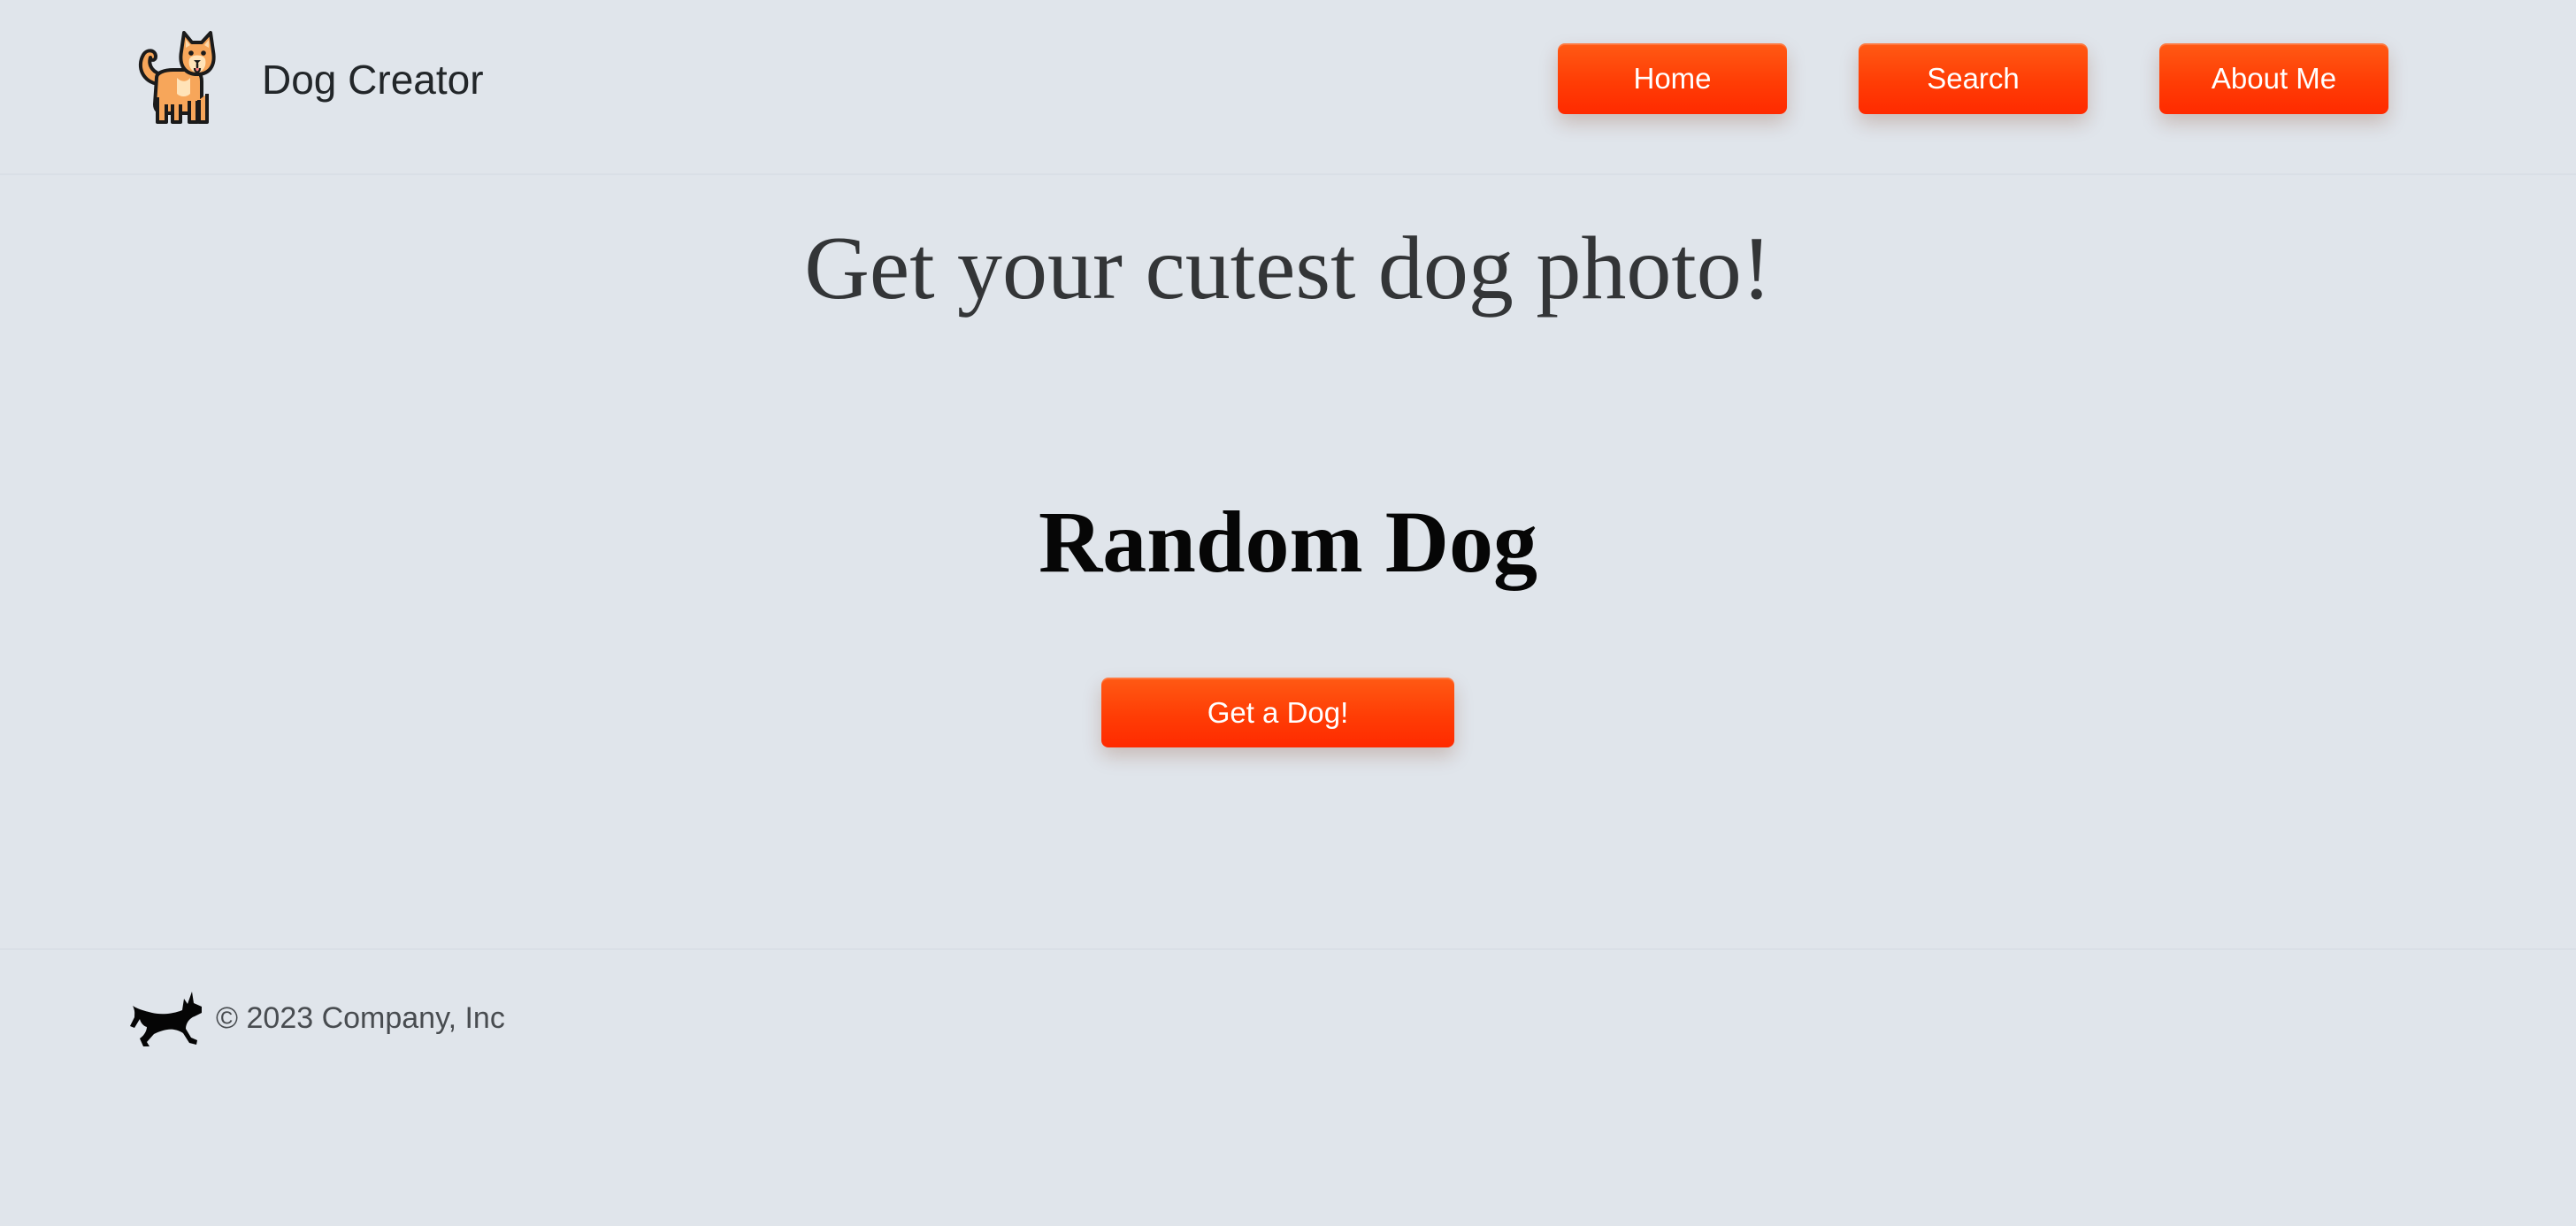 This screenshot has width=2576, height=1226. I want to click on dog-logo-icon, so click(175, 78).